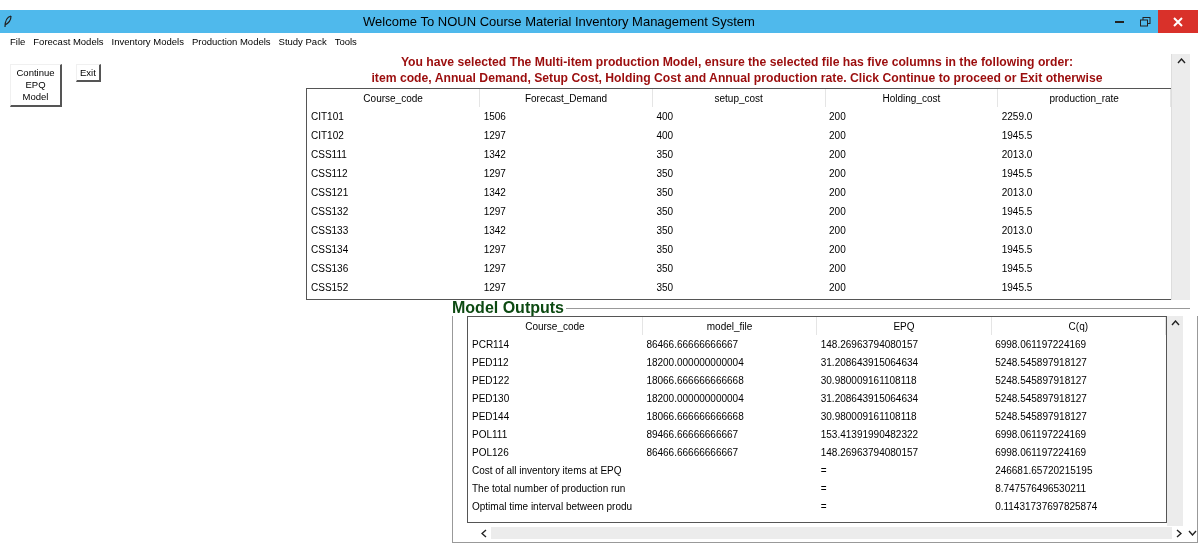  I want to click on column-header: C(q), so click(1078, 326).